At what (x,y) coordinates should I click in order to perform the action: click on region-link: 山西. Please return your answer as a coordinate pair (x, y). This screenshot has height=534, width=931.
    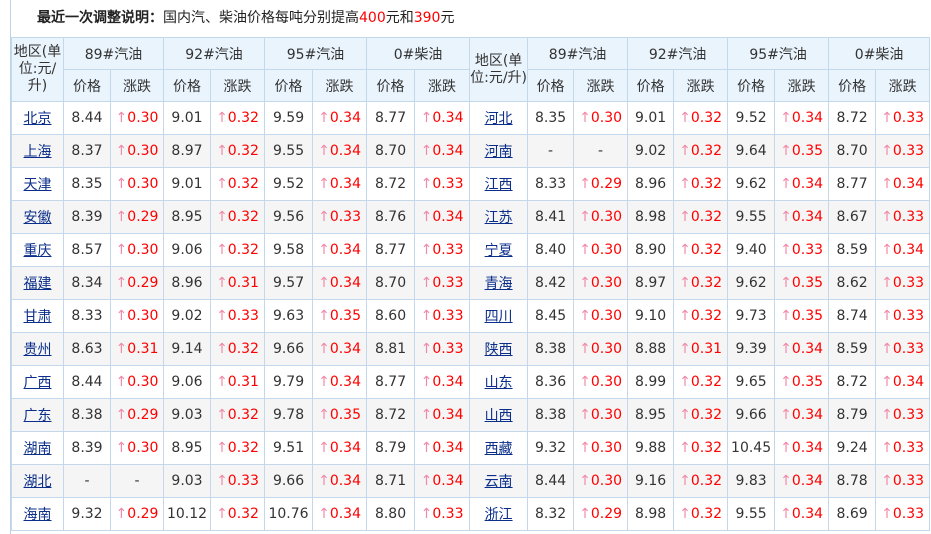
    Looking at the image, I should click on (499, 416).